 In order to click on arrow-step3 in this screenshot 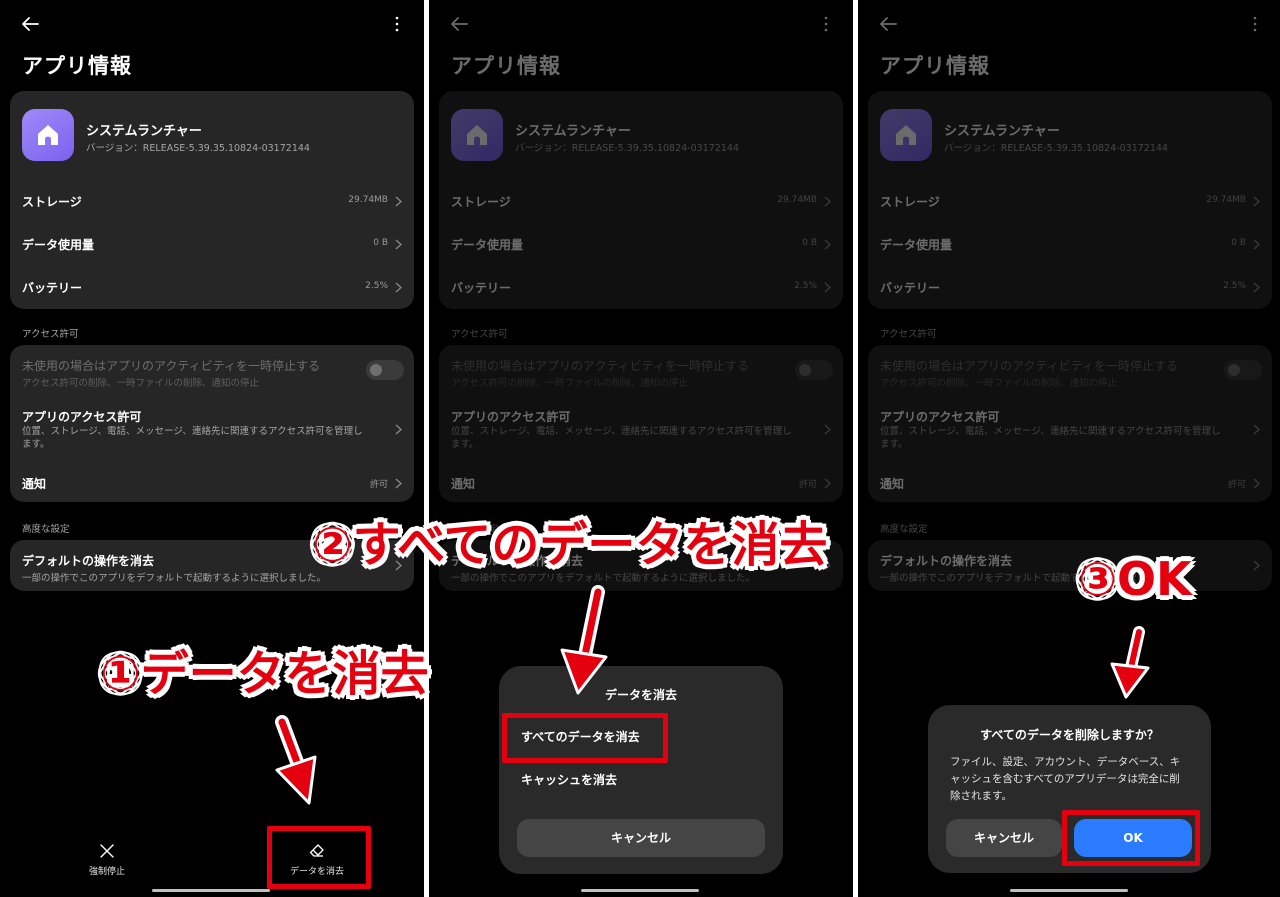, I will do `click(1130, 662)`.